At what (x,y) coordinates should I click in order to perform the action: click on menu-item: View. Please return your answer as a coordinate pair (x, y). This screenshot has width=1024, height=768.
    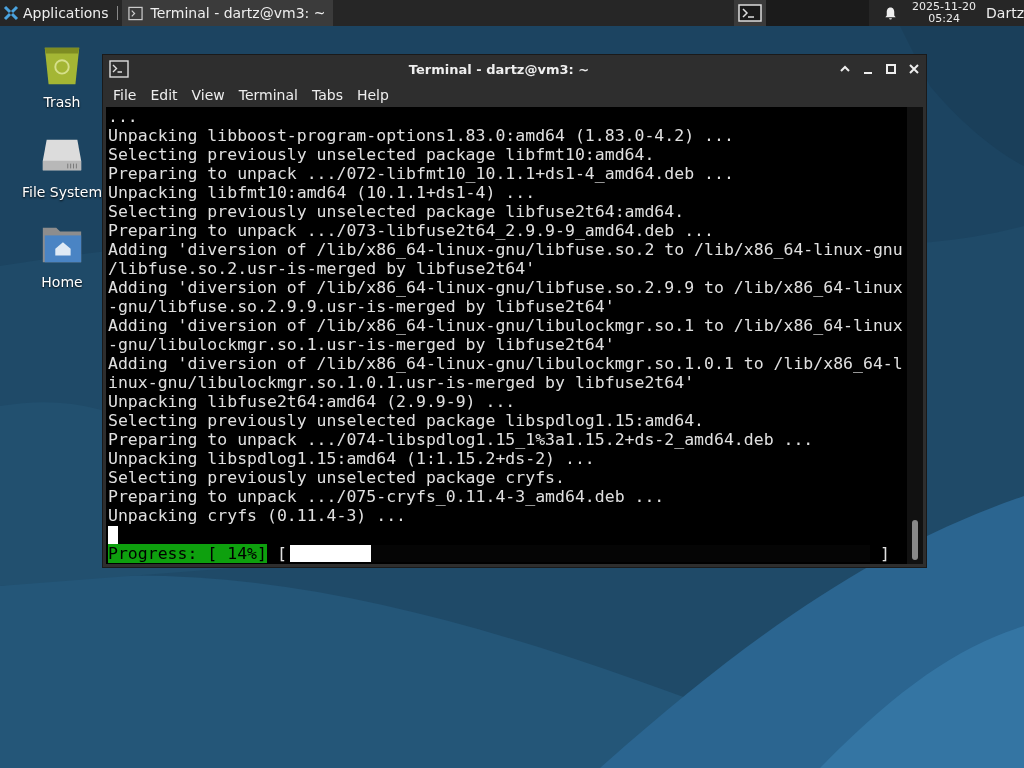
    Looking at the image, I should click on (208, 95).